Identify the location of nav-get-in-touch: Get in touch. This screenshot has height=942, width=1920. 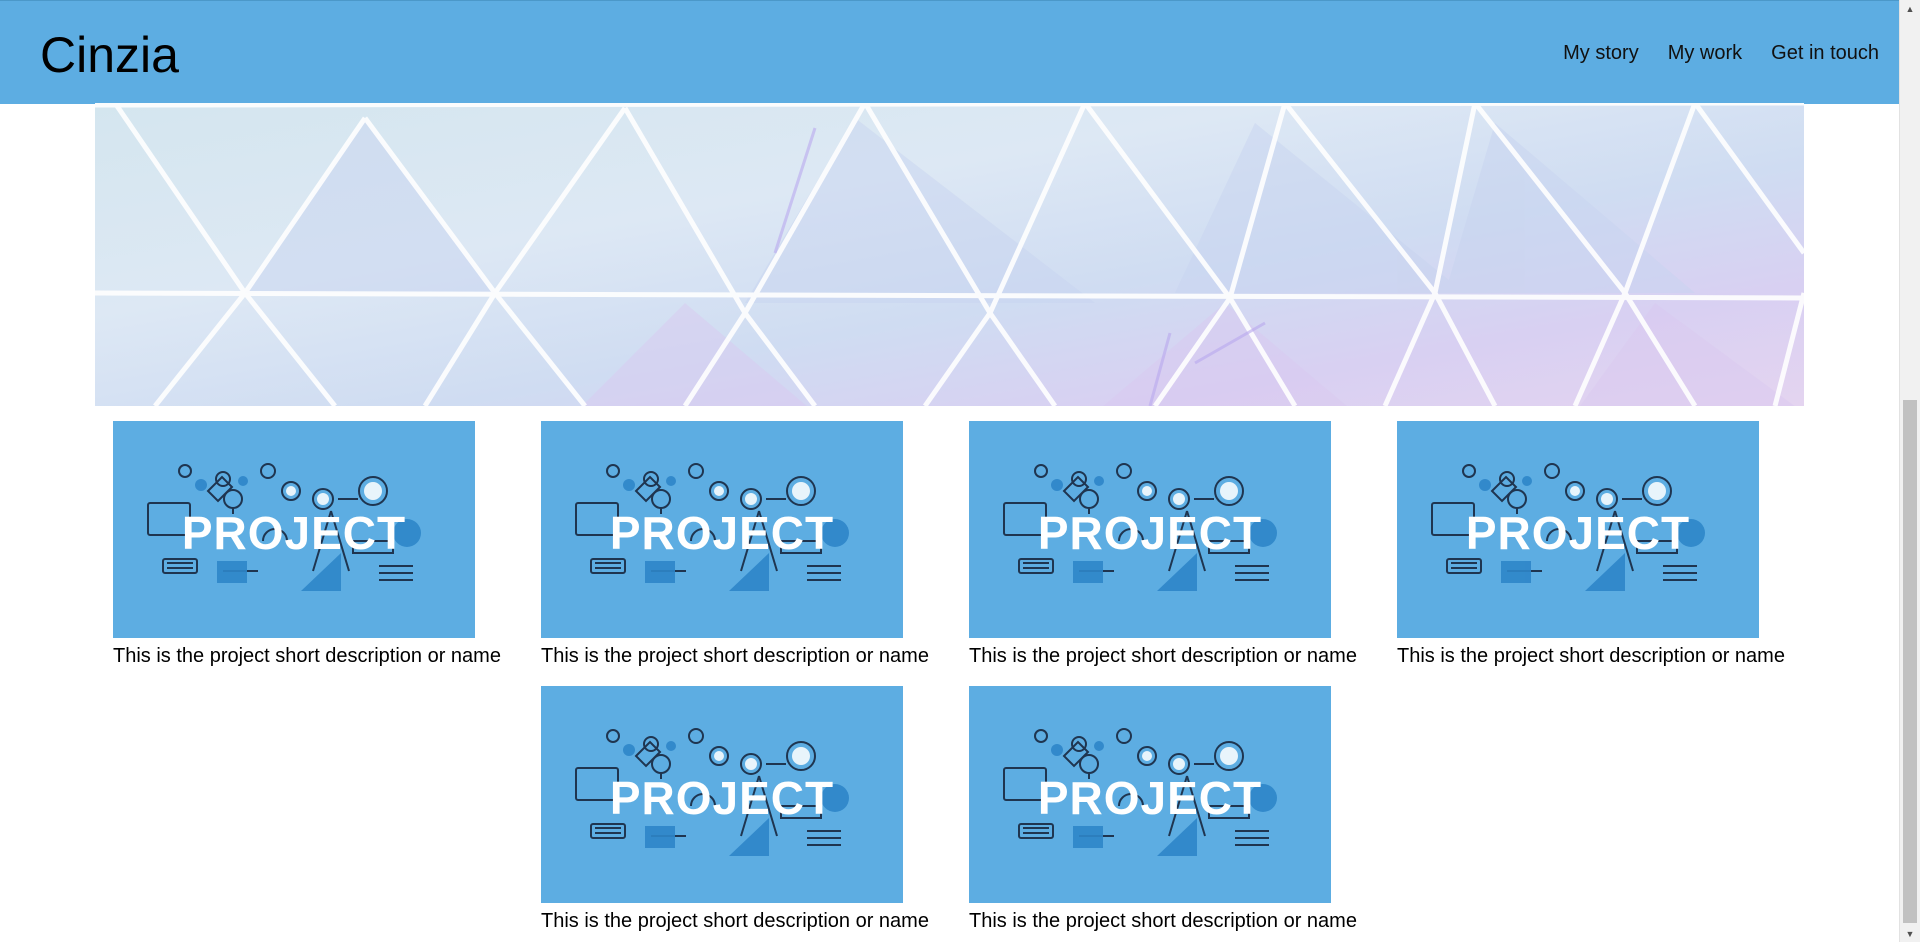
(1825, 53).